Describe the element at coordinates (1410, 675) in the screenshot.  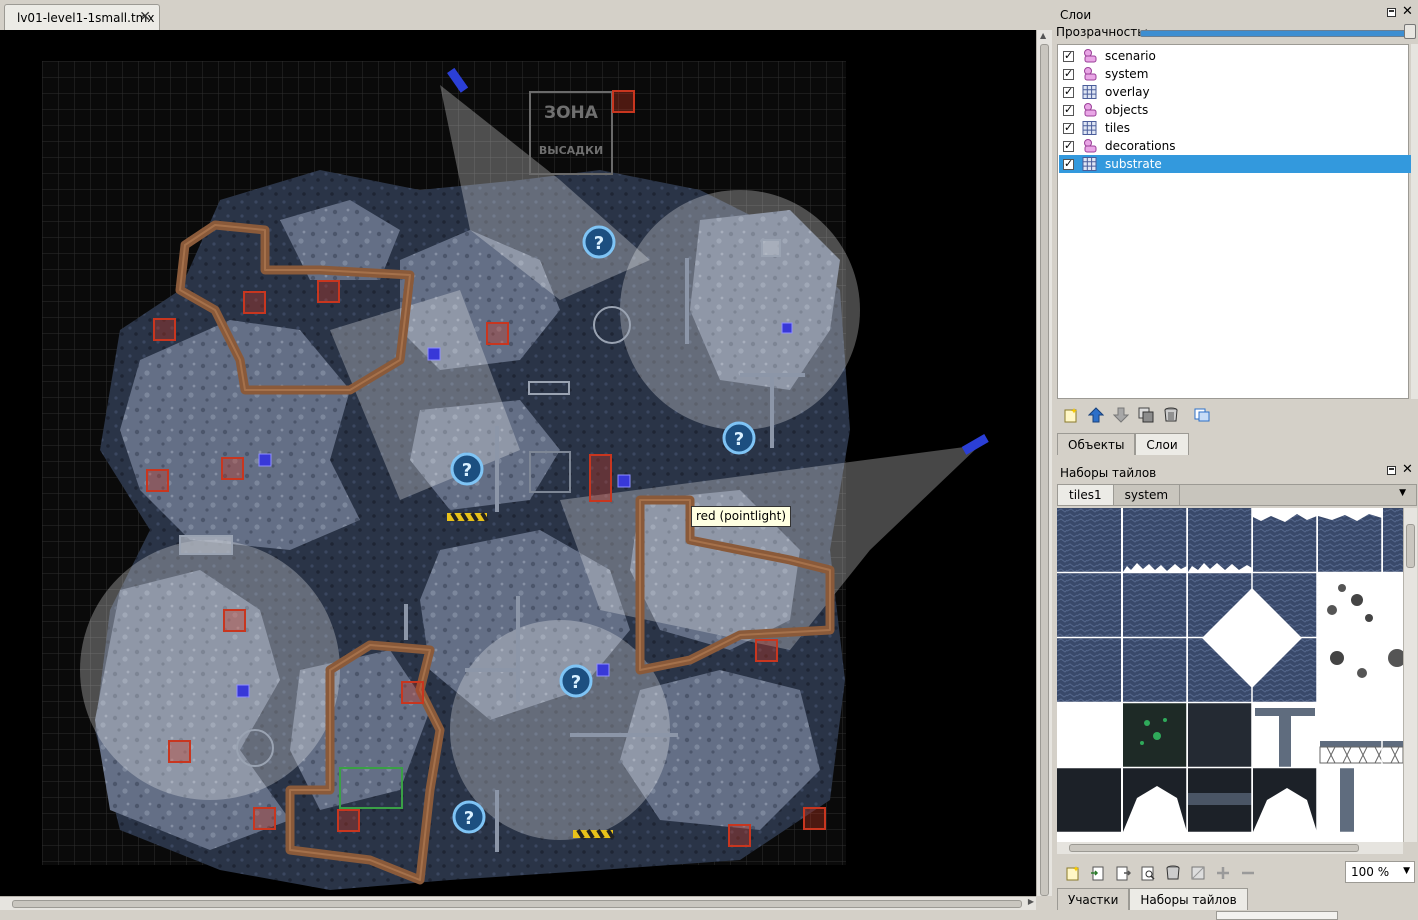
I see `tileset-vertical-scrollbar` at that location.